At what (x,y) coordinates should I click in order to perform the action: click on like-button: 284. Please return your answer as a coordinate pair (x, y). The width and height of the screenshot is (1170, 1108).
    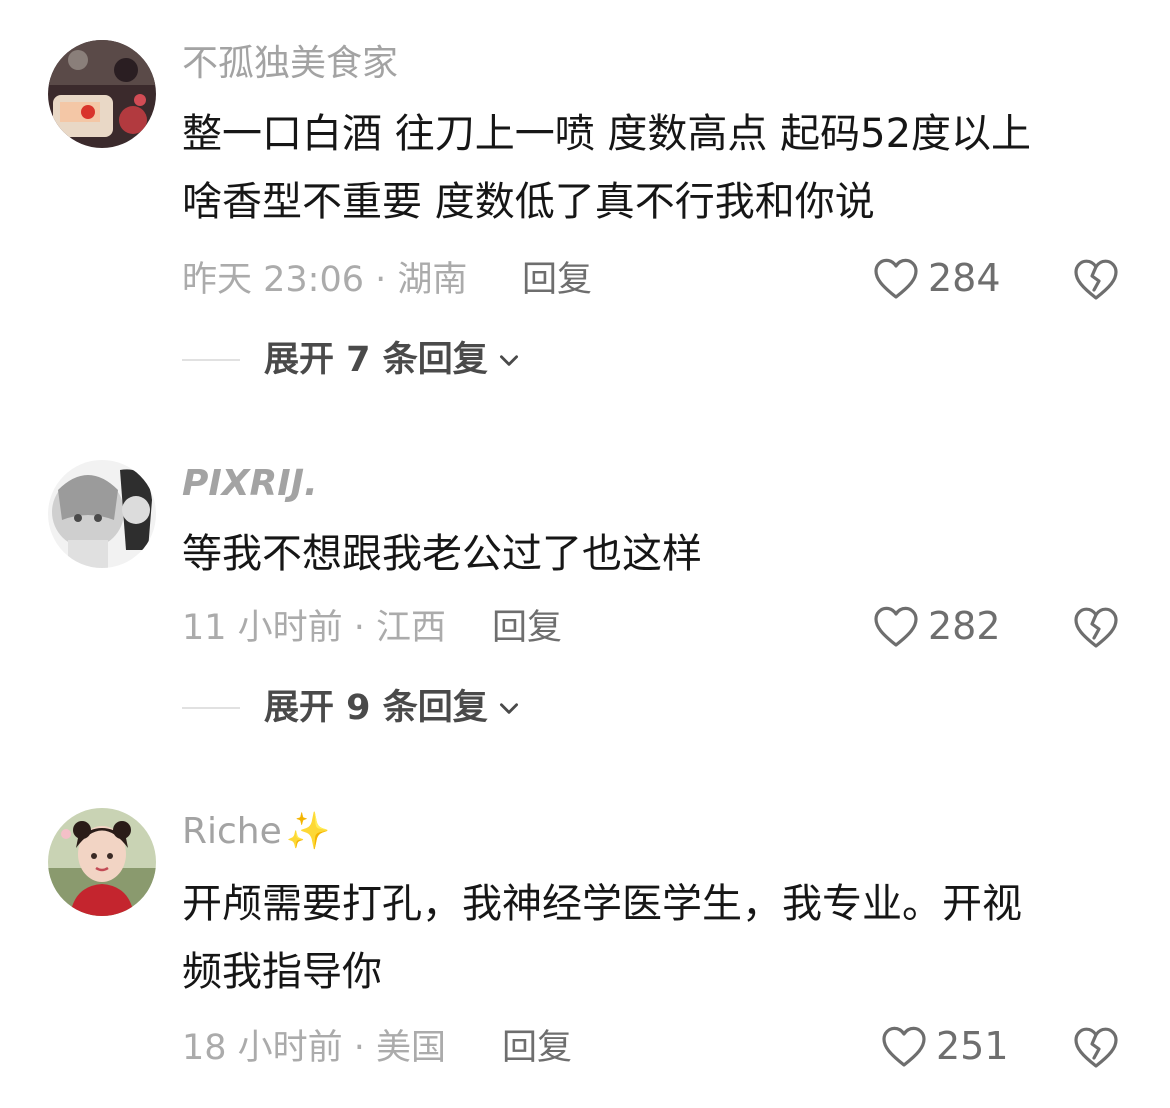
    Looking at the image, I should click on (936, 278).